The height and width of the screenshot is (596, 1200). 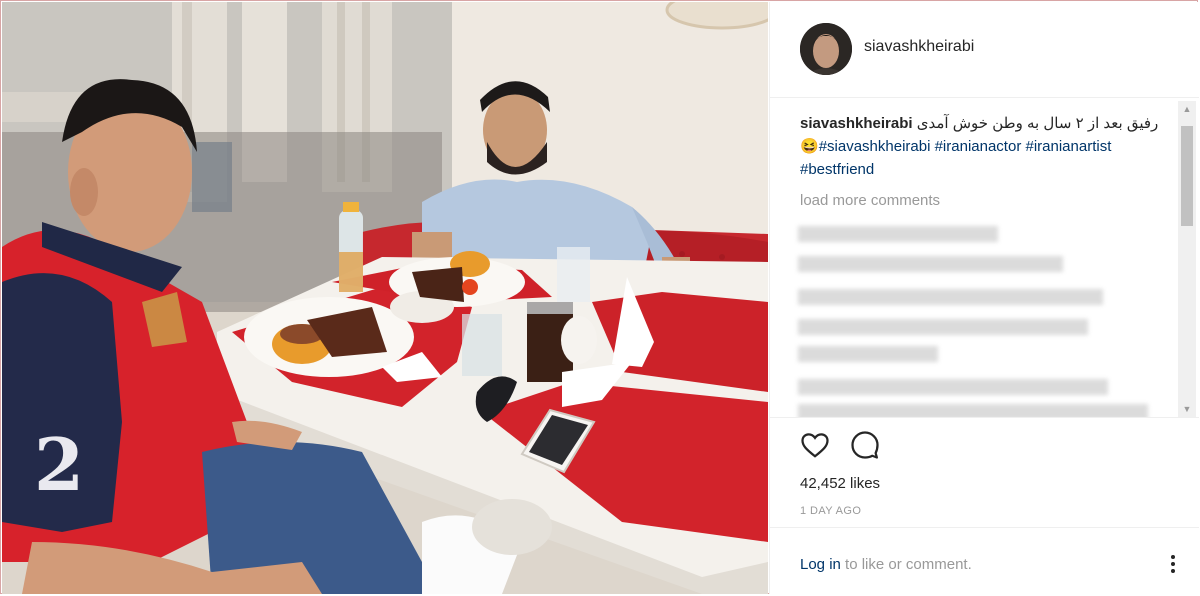 What do you see at coordinates (870, 200) in the screenshot?
I see `load-more-comments-link: load more comments` at bounding box center [870, 200].